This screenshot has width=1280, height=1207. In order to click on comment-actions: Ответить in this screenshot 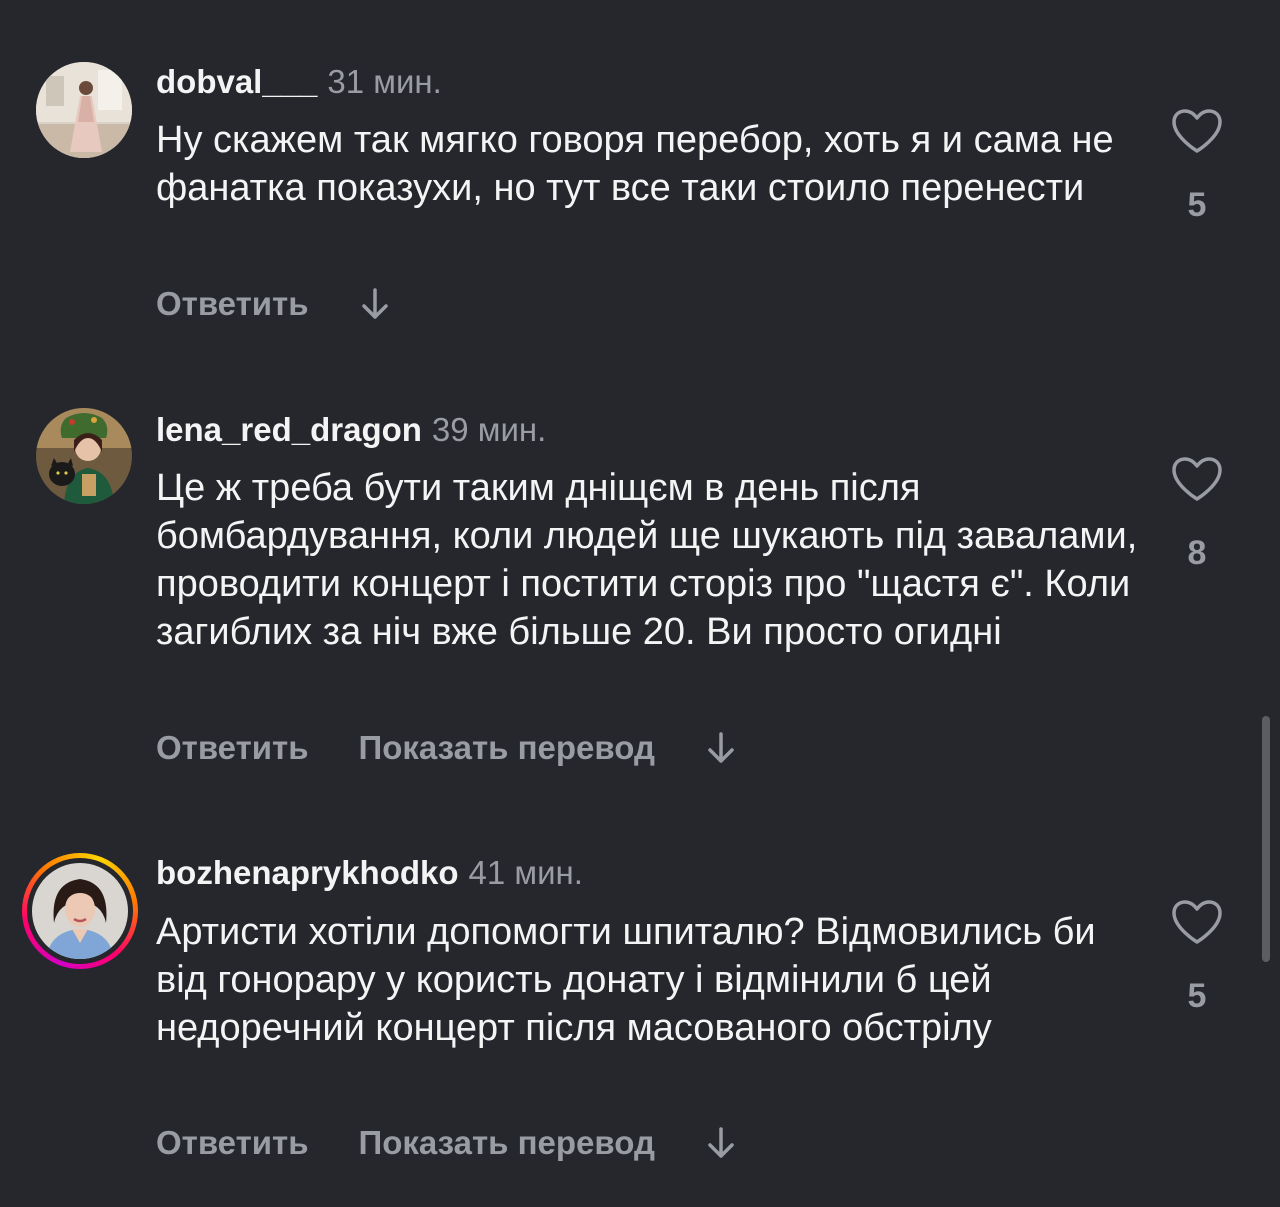, I will do `click(273, 304)`.